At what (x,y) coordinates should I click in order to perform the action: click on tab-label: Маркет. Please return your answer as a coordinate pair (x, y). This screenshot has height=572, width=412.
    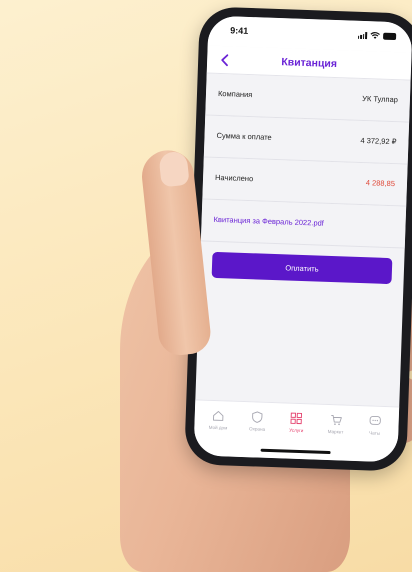
    Looking at the image, I should click on (335, 431).